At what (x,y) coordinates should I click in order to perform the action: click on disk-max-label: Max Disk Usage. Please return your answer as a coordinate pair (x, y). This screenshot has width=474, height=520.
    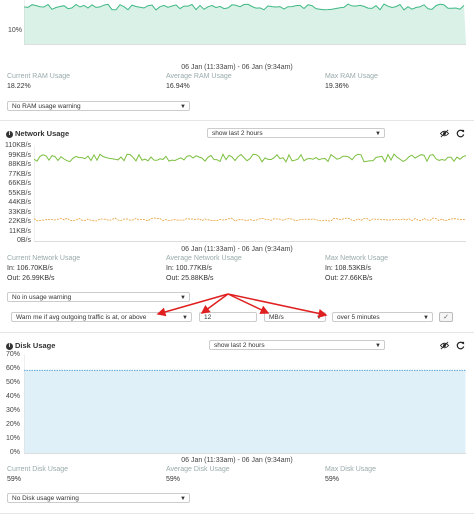
    Looking at the image, I should click on (350, 469).